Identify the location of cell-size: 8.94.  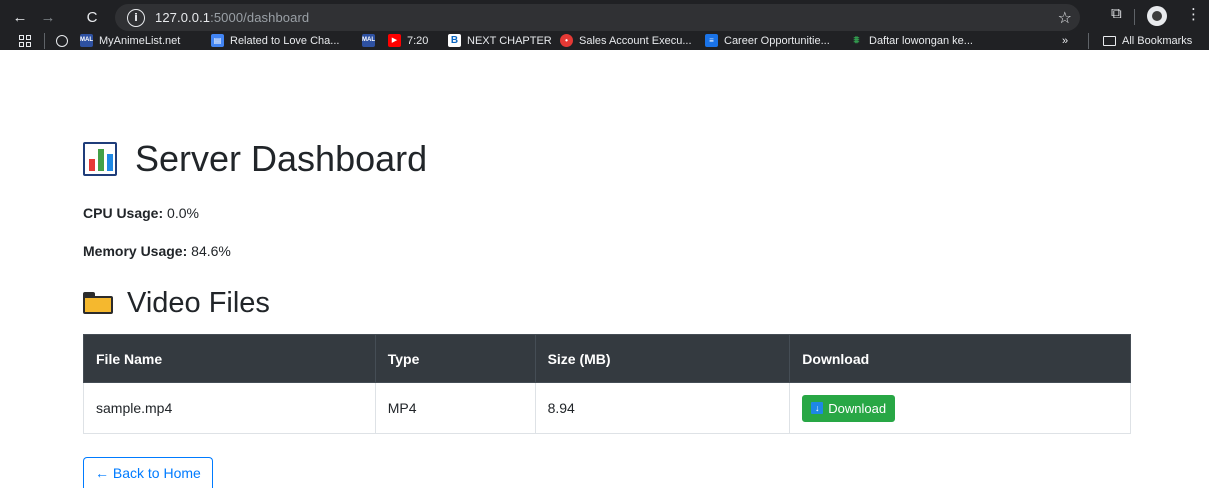
(662, 408).